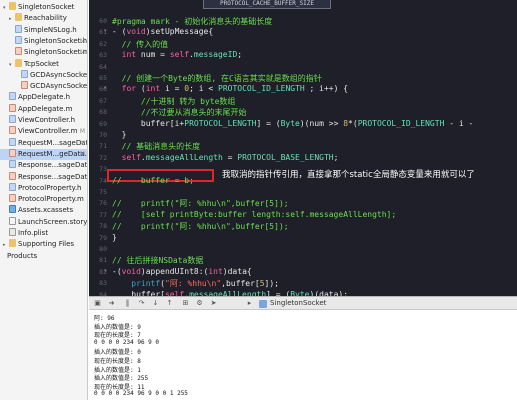 The image size is (517, 400). I want to click on search-result-text: PROTOCOL_CACHE_BUFFER_SIZE, so click(267, 3).